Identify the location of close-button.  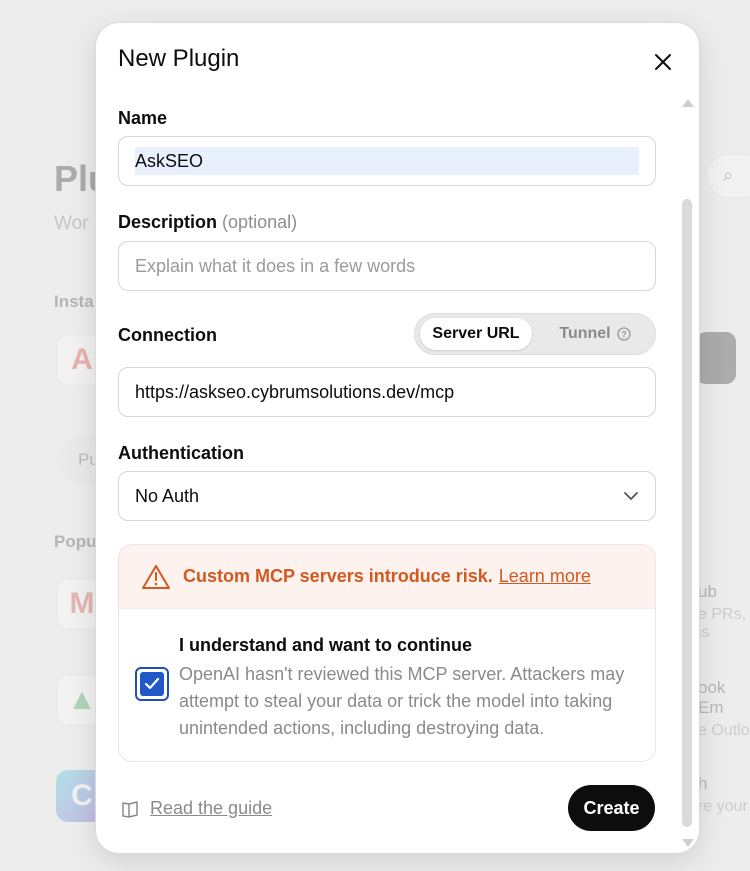
(663, 62).